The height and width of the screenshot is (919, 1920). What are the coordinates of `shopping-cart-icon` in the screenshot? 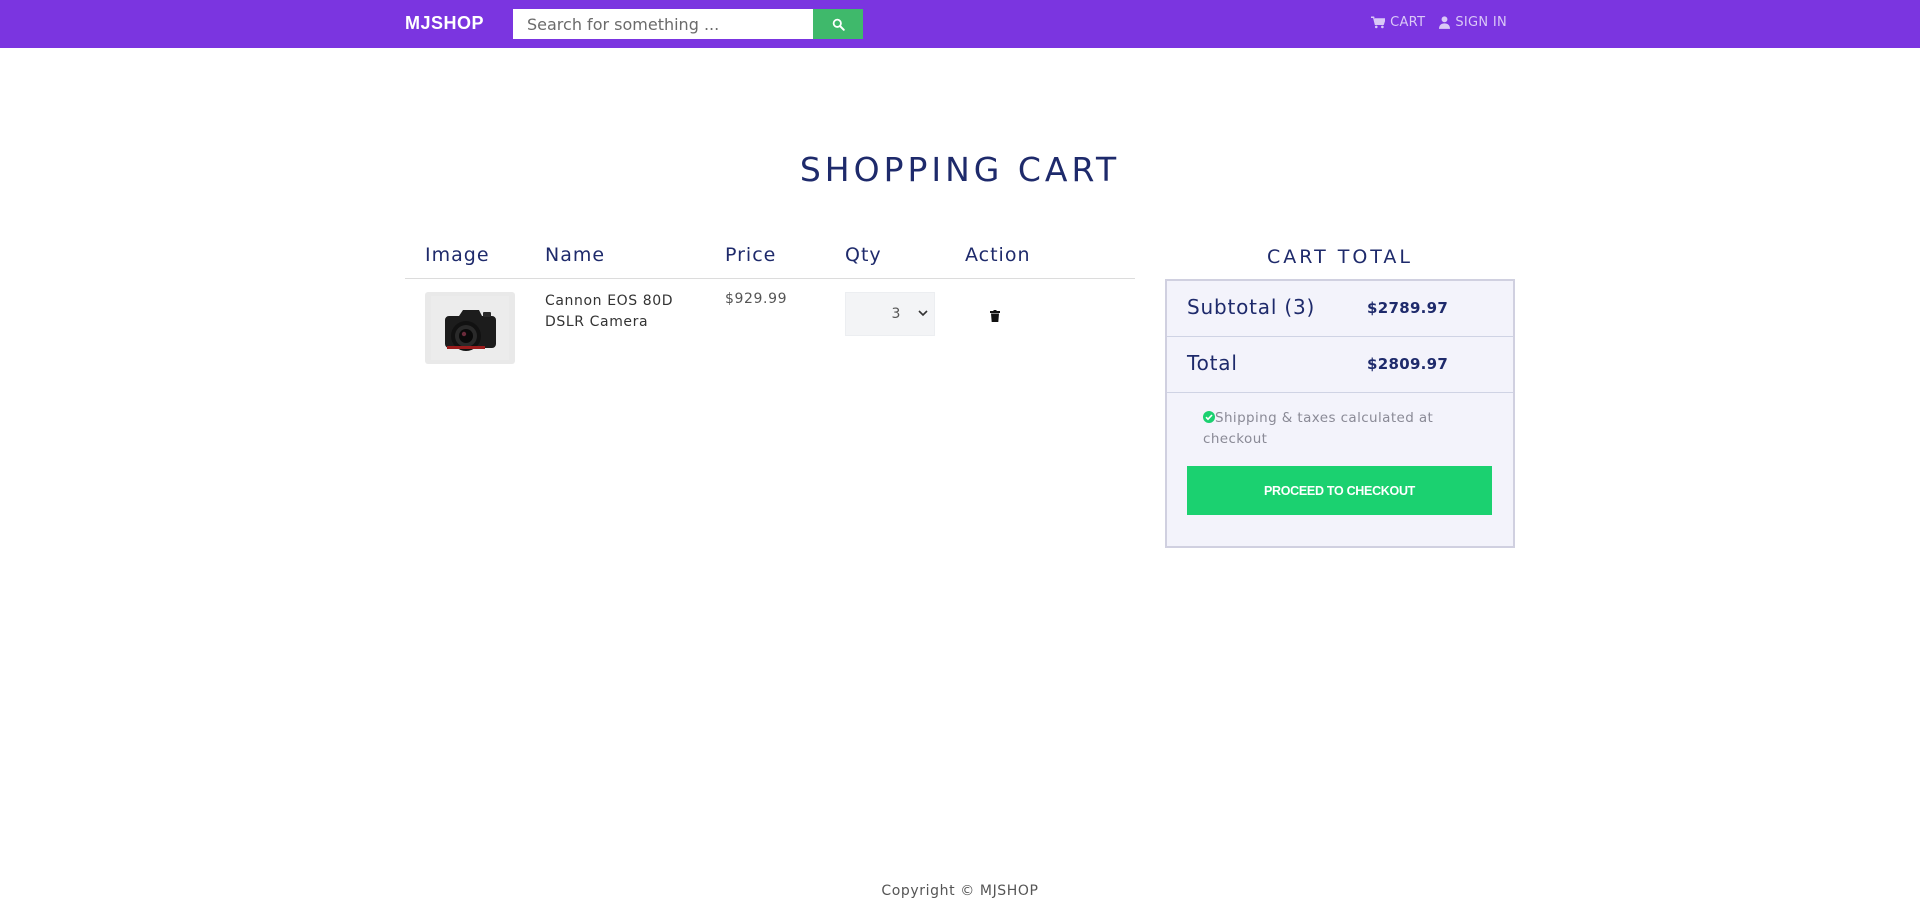 It's located at (1378, 22).